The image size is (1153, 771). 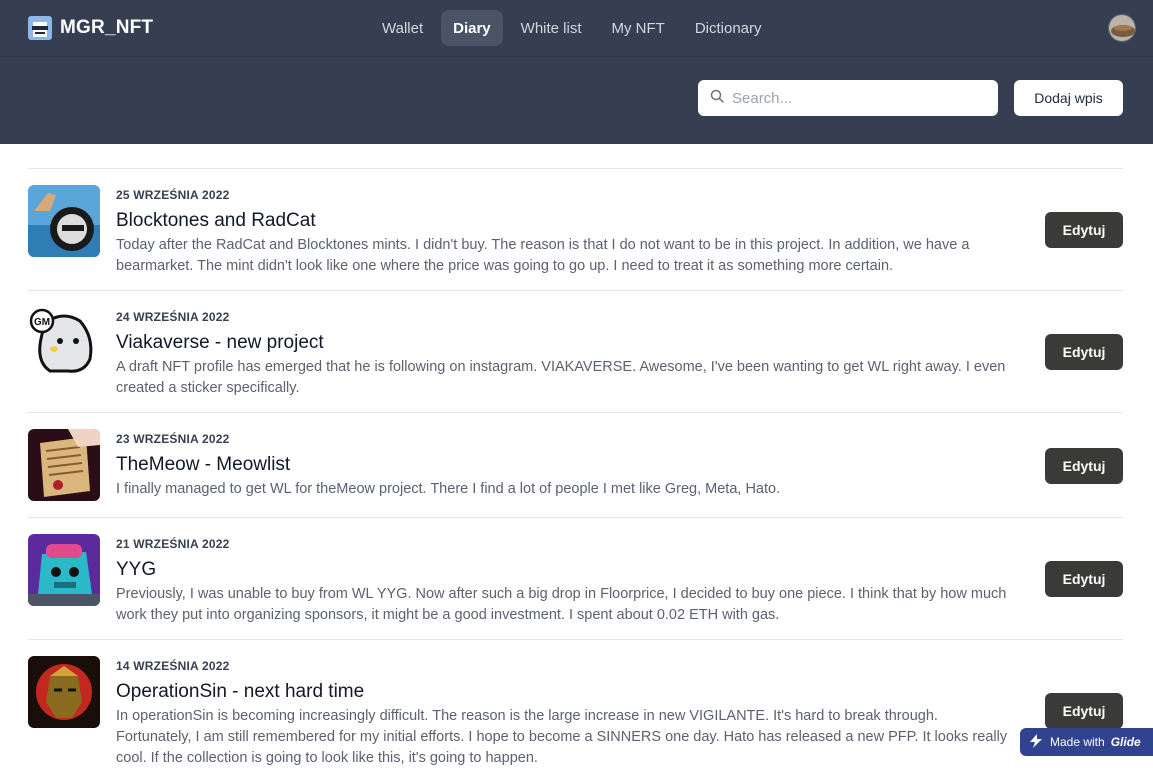 What do you see at coordinates (42, 322) in the screenshot?
I see `svg-text: GM` at bounding box center [42, 322].